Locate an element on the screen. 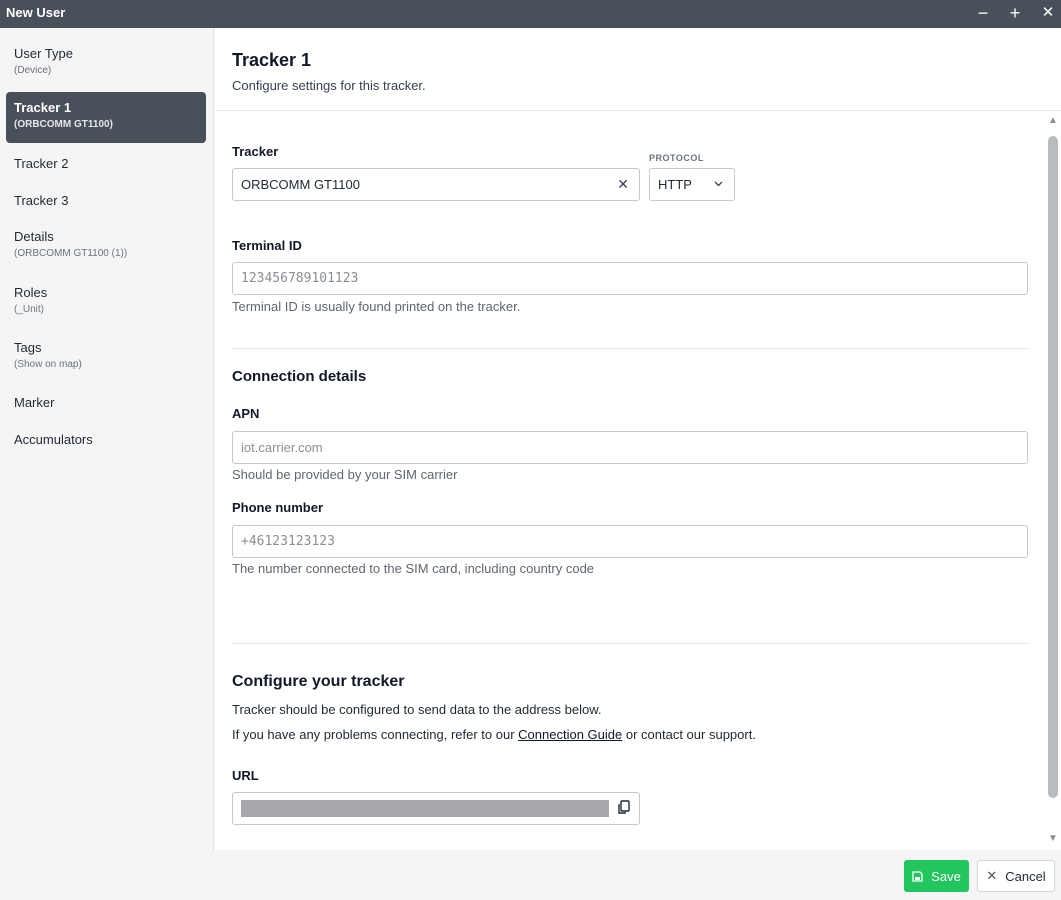 The height and width of the screenshot is (900, 1061). connection-details-title: Connection details is located at coordinates (299, 376).